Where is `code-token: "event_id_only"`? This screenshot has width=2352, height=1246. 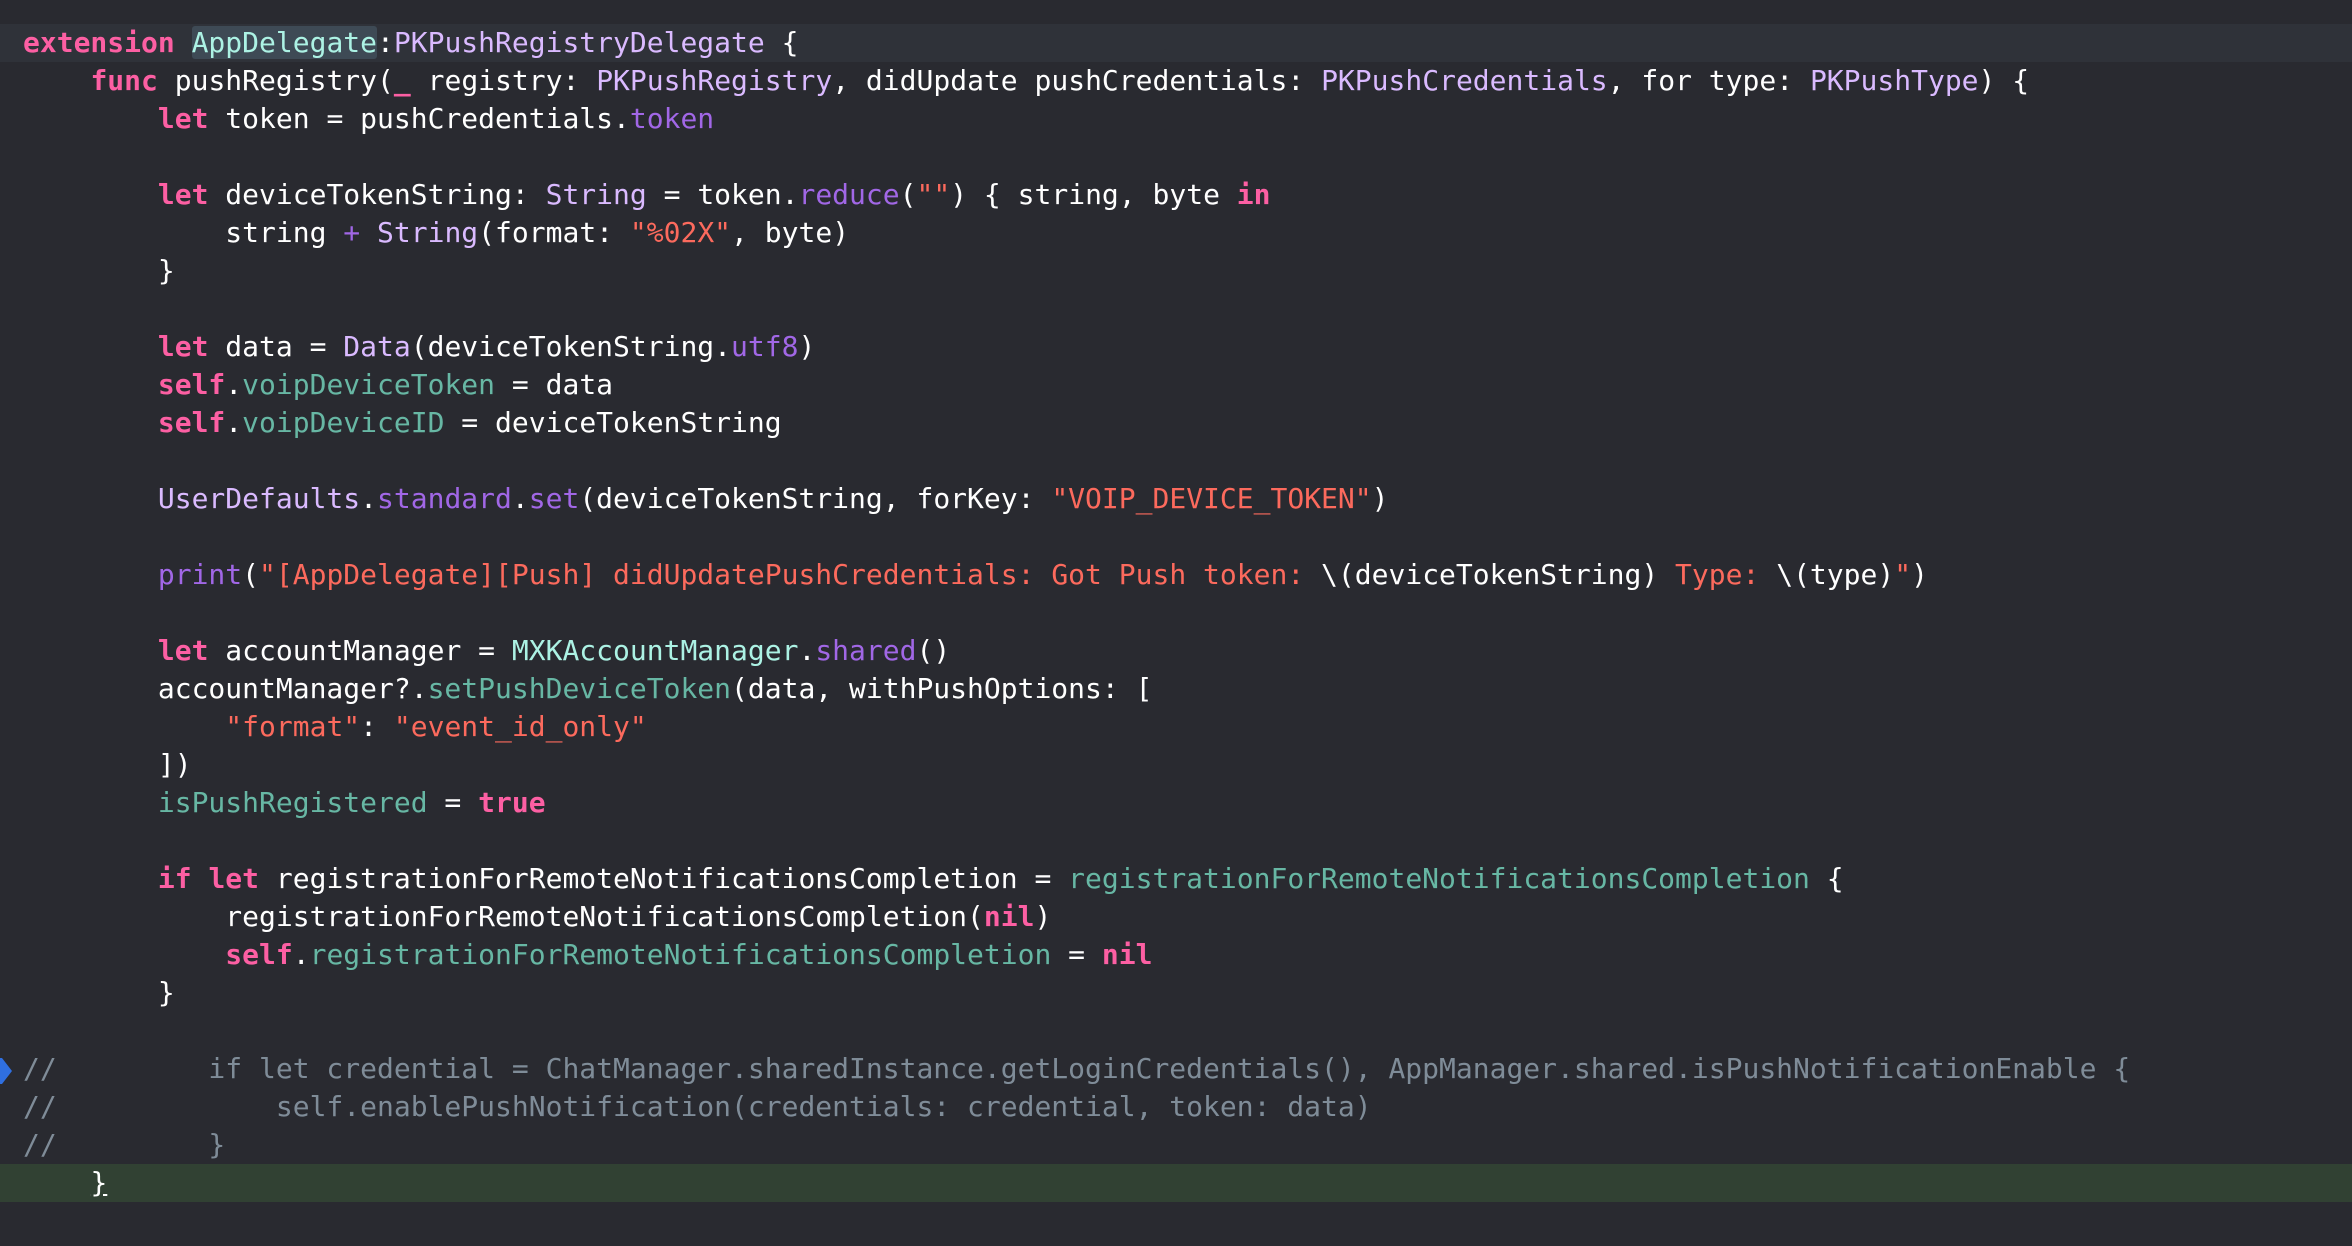 code-token: "event_id_only" is located at coordinates (520, 726).